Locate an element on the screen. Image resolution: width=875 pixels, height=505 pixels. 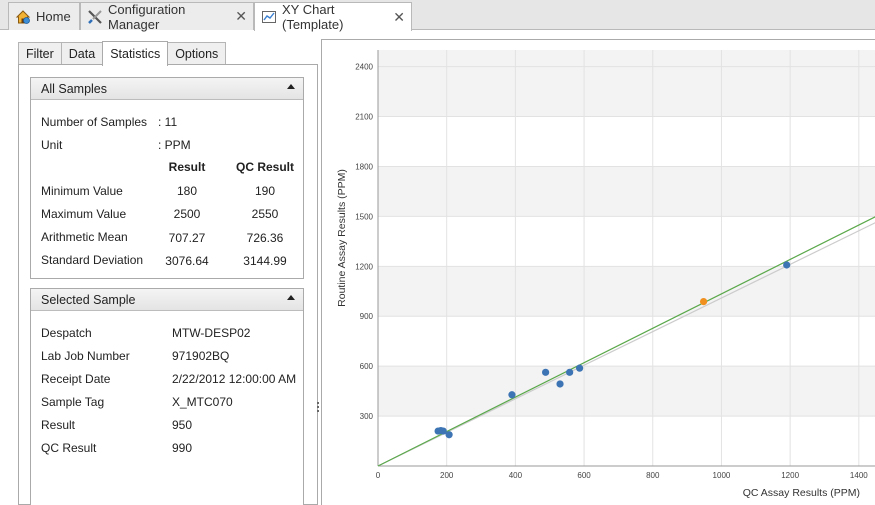
unit-value: : PPM is located at coordinates (174, 145).